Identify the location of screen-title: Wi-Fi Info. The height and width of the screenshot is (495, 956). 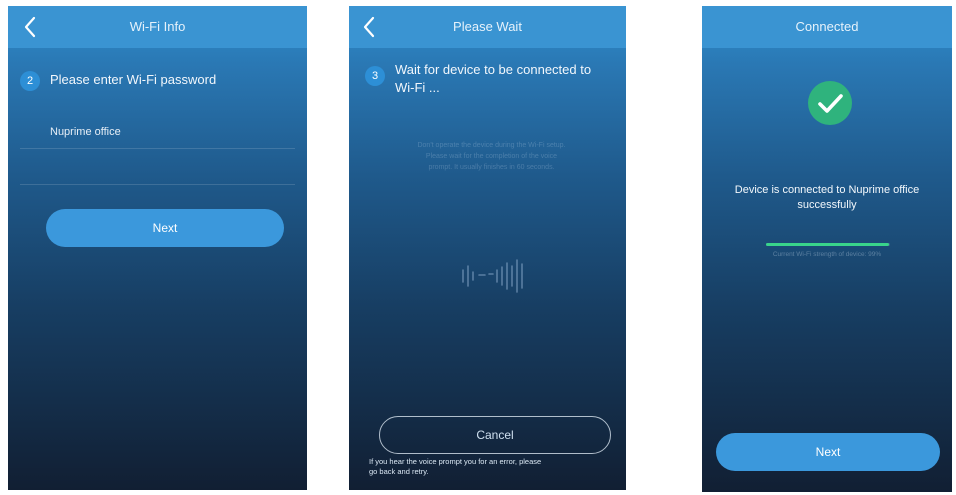
(157, 26).